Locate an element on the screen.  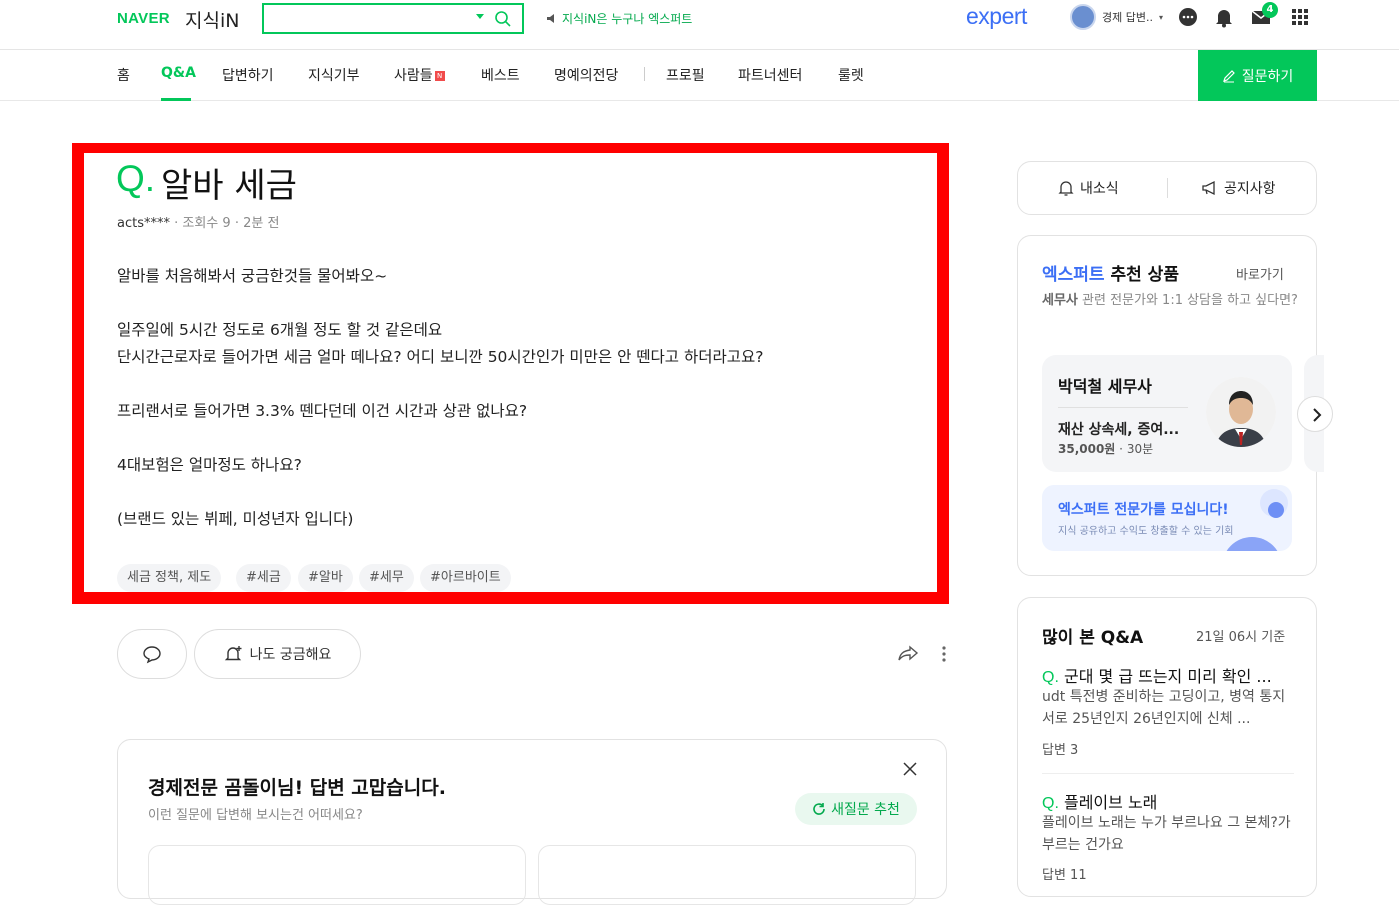
expert-desc-rest: 관련 전문가와 1:1 상담을 하고 싶다면? is located at coordinates (1187, 300).